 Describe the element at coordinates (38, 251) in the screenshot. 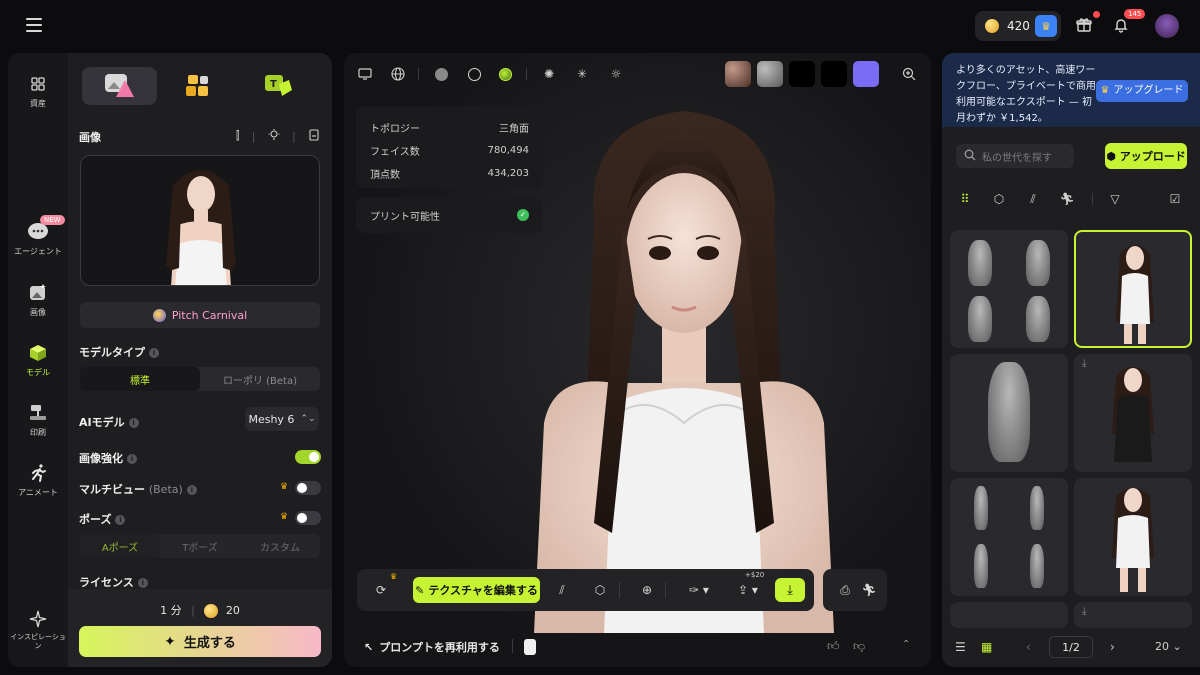

I see `nav-agent-label: エージェント` at that location.